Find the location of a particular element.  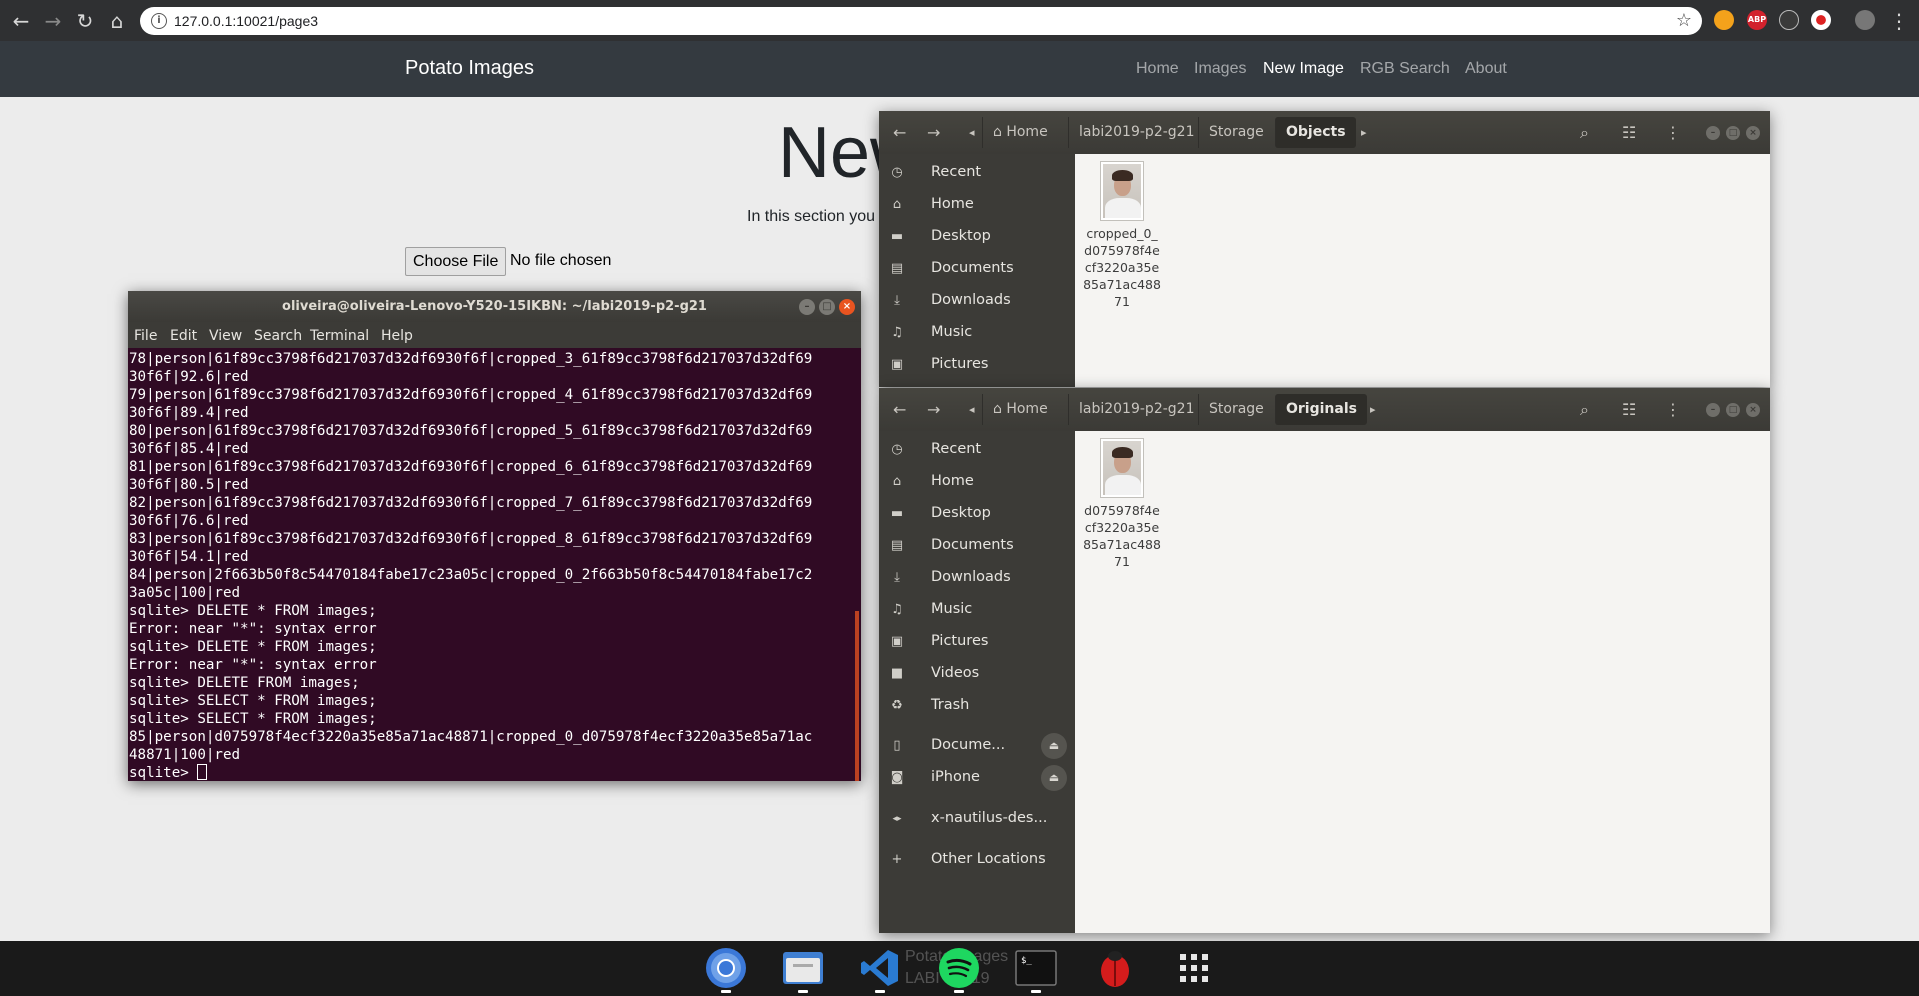

menu-terminal: Terminal is located at coordinates (339, 336).